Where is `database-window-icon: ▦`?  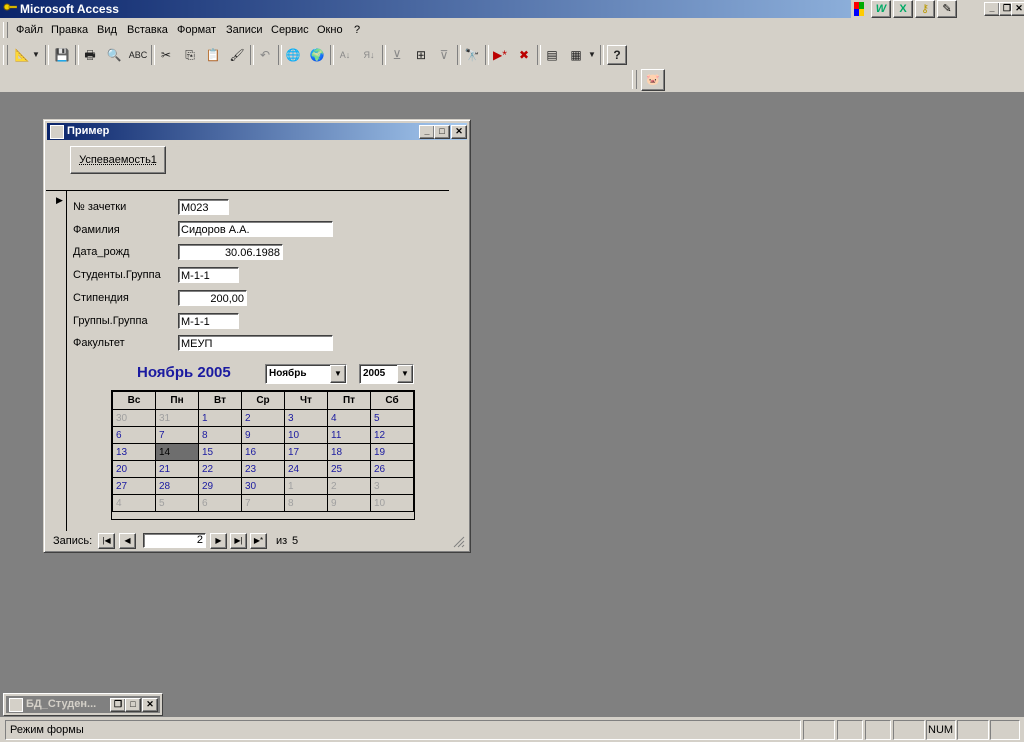
database-window-icon: ▦ is located at coordinates (576, 55).